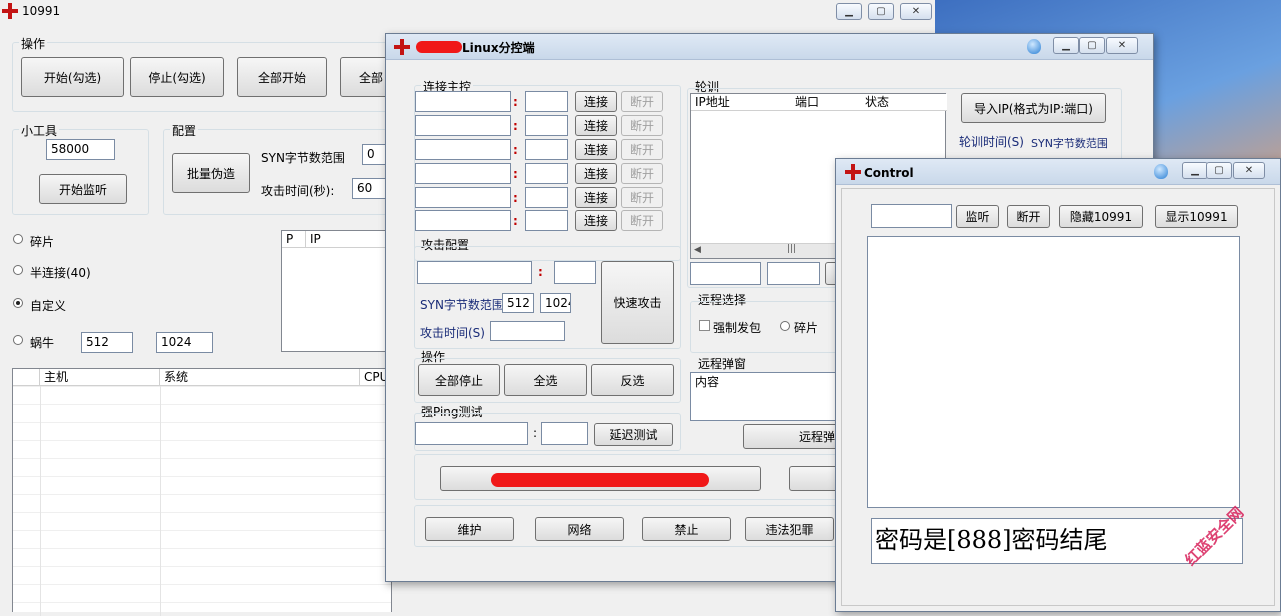 The width and height of the screenshot is (1281, 616). What do you see at coordinates (1028, 216) in the screenshot?
I see `control-disconnect-button: 断开` at bounding box center [1028, 216].